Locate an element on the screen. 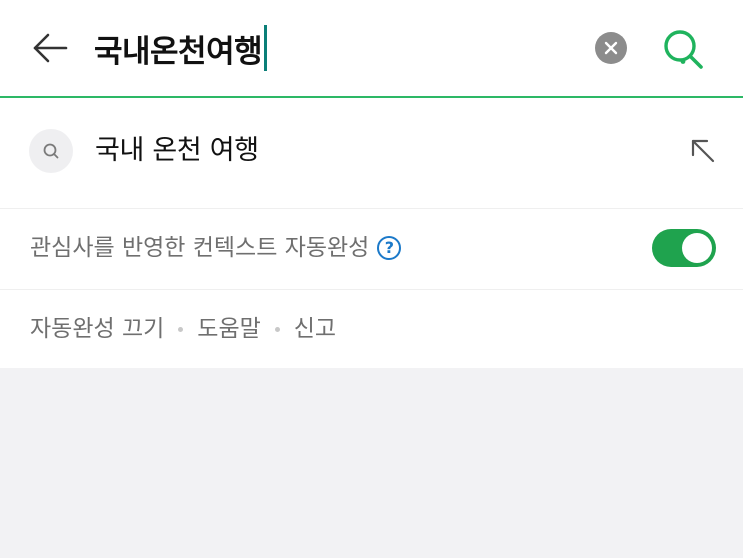 This screenshot has height=558, width=743. suggestion-text: 국내 온천 여행 is located at coordinates (177, 150).